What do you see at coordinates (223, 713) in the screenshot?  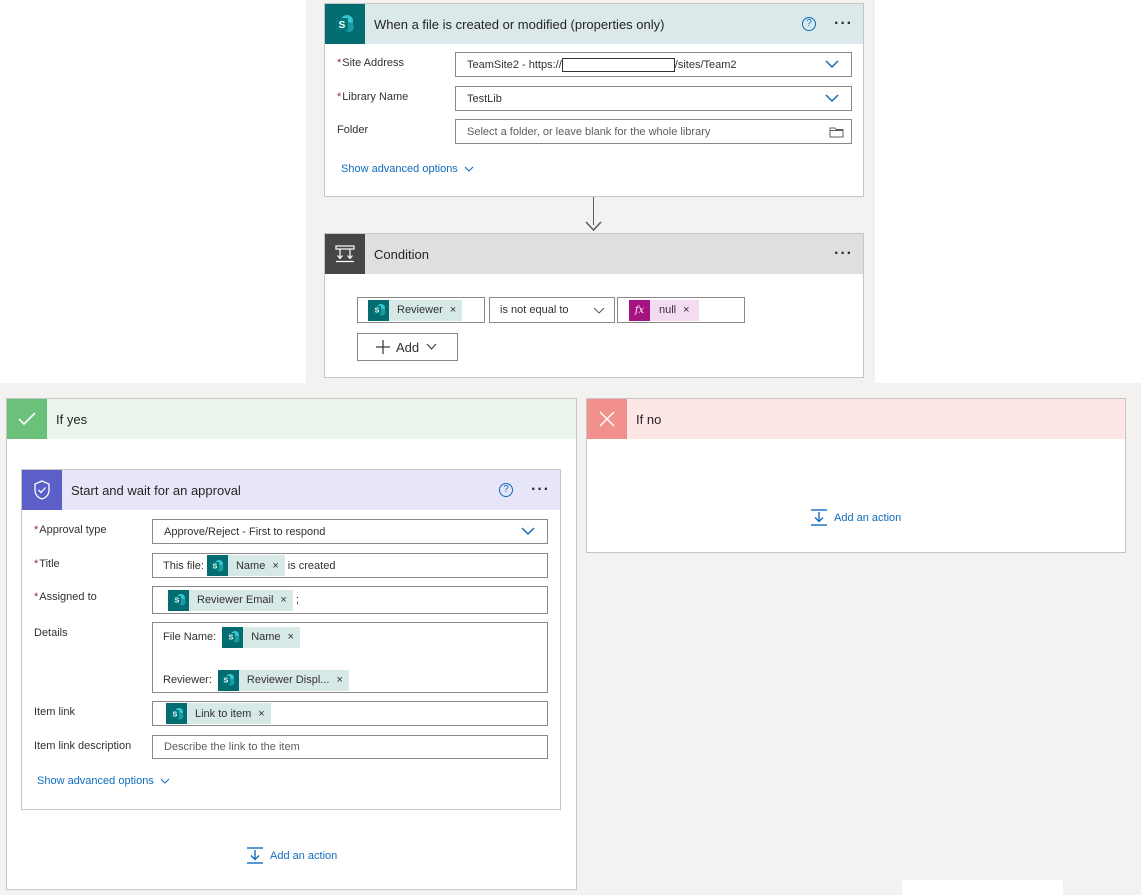 I see `token-label: Link to item` at bounding box center [223, 713].